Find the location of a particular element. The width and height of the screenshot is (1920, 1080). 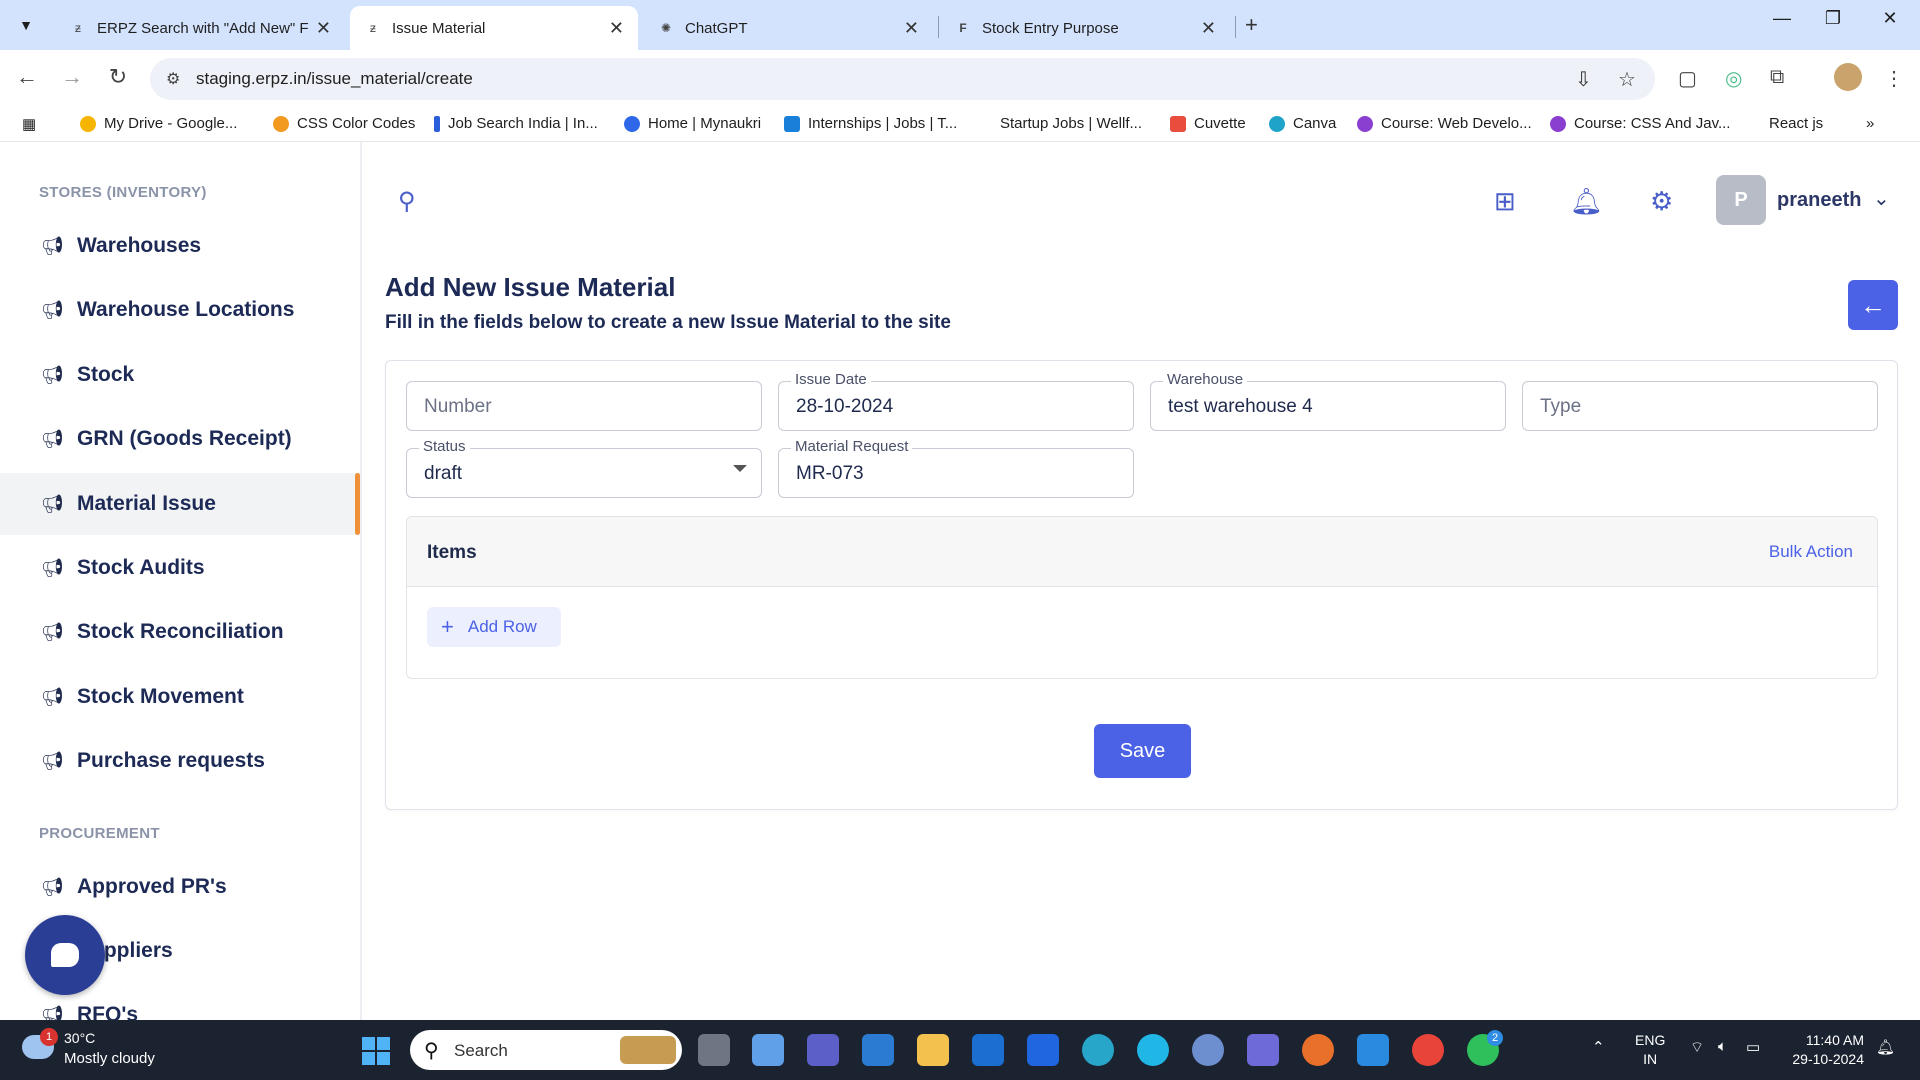

back-icon: ← is located at coordinates (27, 77).